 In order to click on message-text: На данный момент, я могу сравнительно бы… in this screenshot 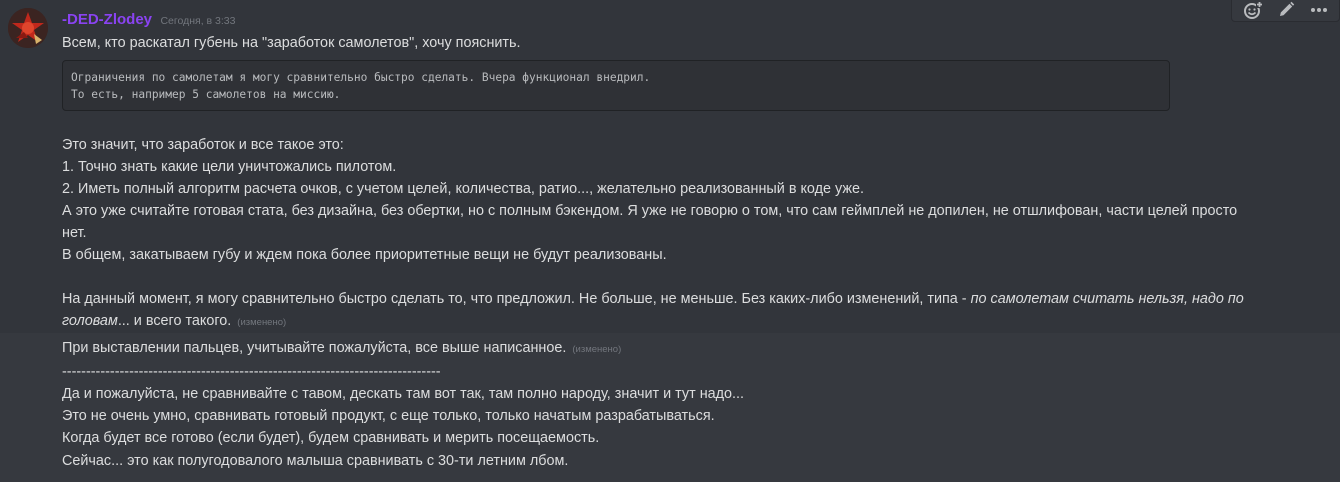, I will do `click(516, 299)`.